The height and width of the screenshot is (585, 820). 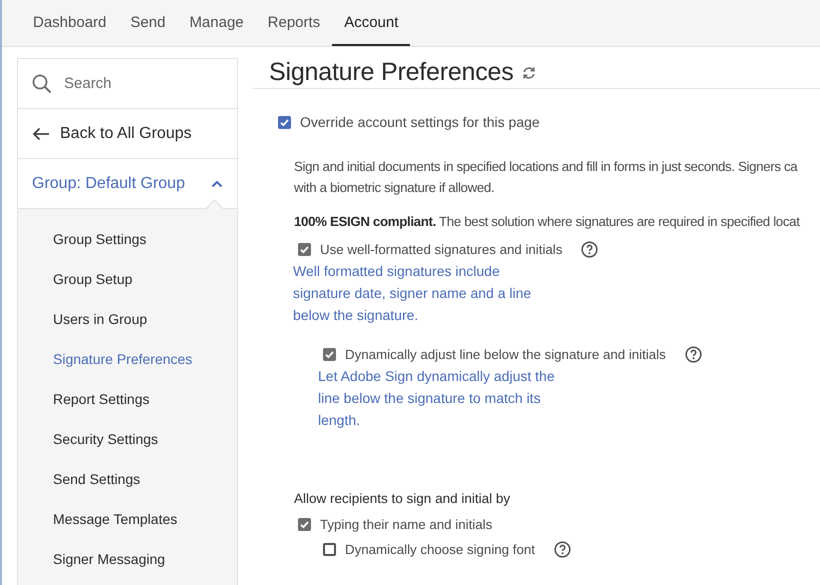 I want to click on search-bar: Search, so click(x=127, y=84).